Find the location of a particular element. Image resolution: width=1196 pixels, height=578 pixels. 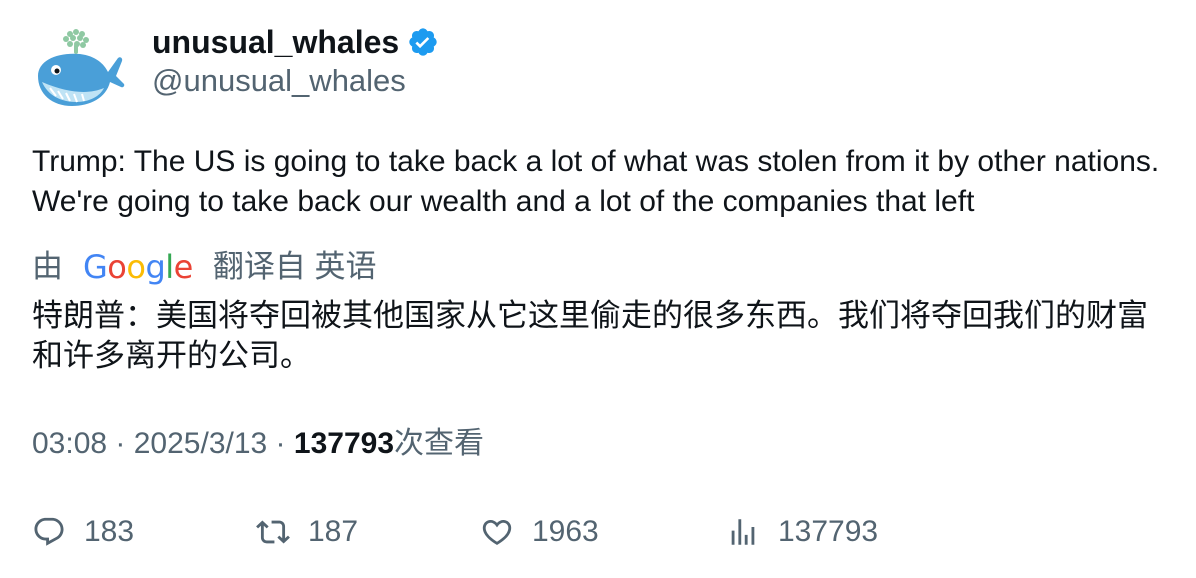

views-action-count: 137793 is located at coordinates (828, 531).